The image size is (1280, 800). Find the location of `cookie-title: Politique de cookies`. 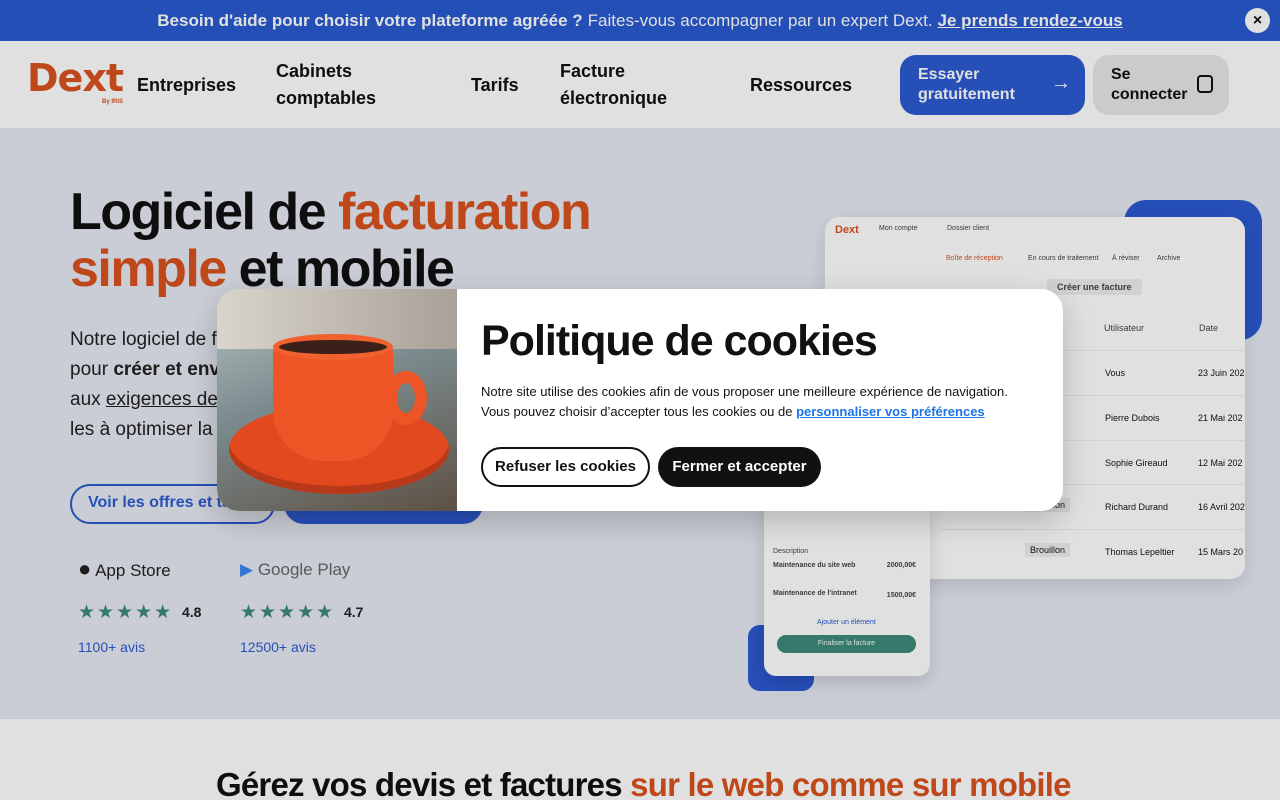

cookie-title: Politique de cookies is located at coordinates (679, 341).